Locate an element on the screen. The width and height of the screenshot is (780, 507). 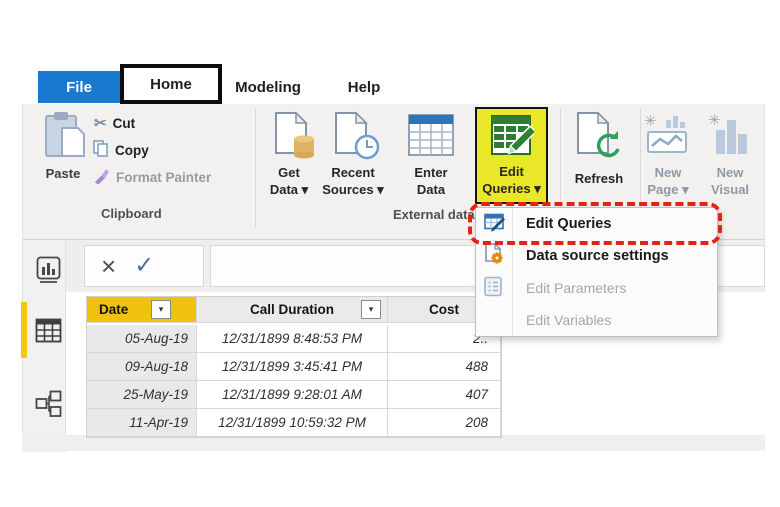
new-page-icon: ✳ is located at coordinates (667, 136).